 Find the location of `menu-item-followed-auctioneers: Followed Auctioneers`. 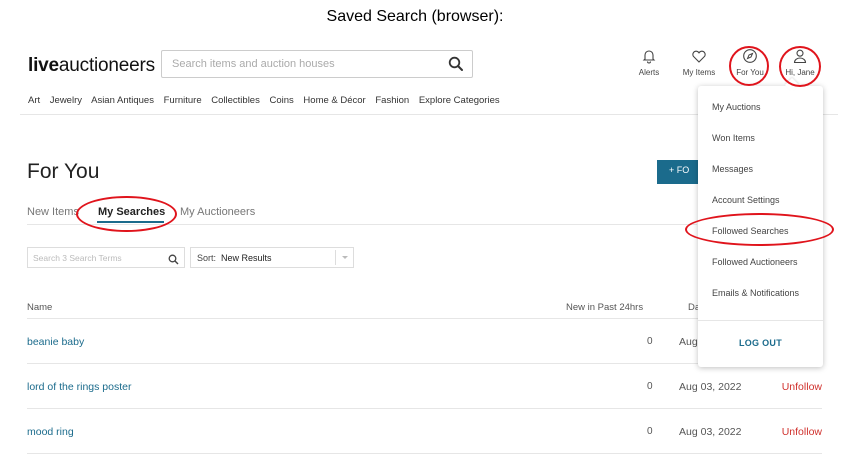

menu-item-followed-auctioneers: Followed Auctioneers is located at coordinates (755, 262).